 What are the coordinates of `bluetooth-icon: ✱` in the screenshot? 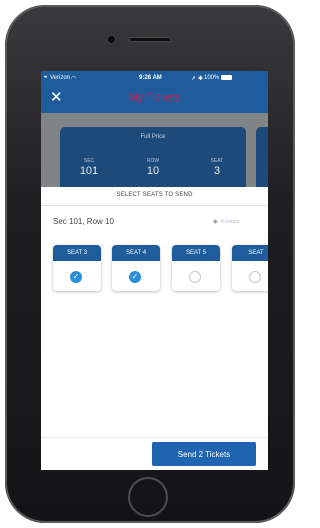 It's located at (201, 79).